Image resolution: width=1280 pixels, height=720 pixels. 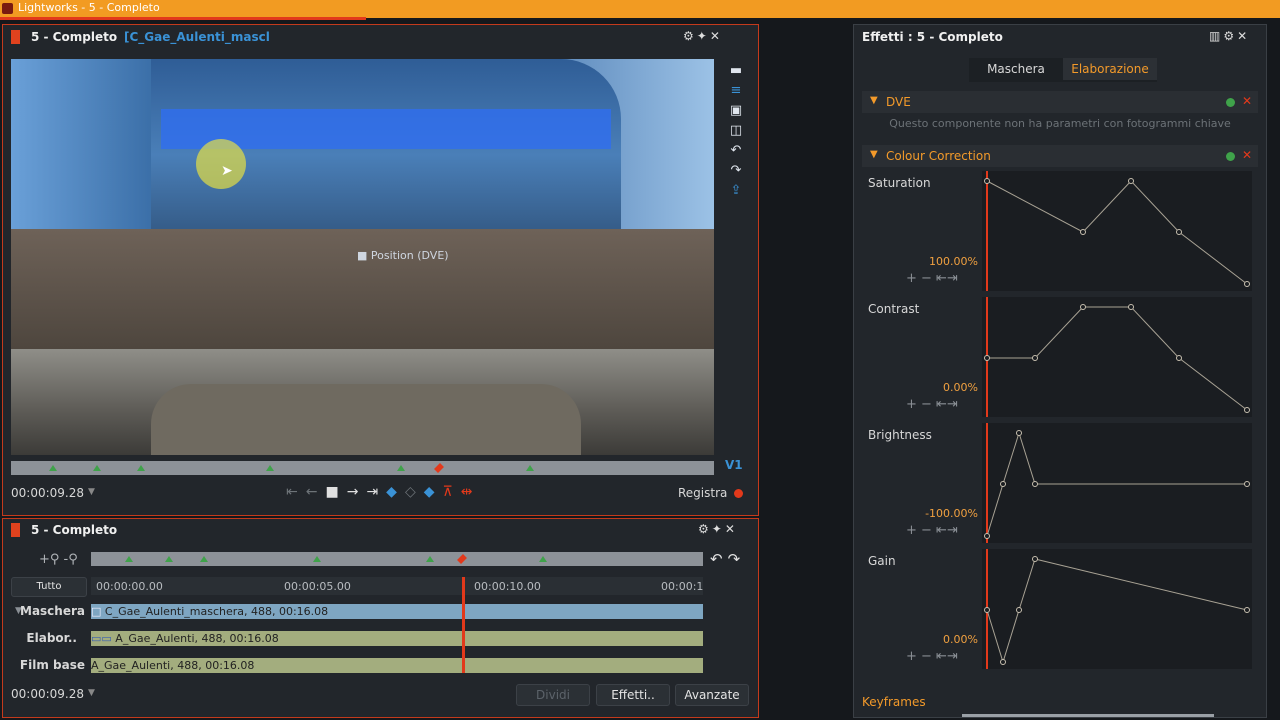 I want to click on layers-icon: ≡, so click(x=736, y=91).